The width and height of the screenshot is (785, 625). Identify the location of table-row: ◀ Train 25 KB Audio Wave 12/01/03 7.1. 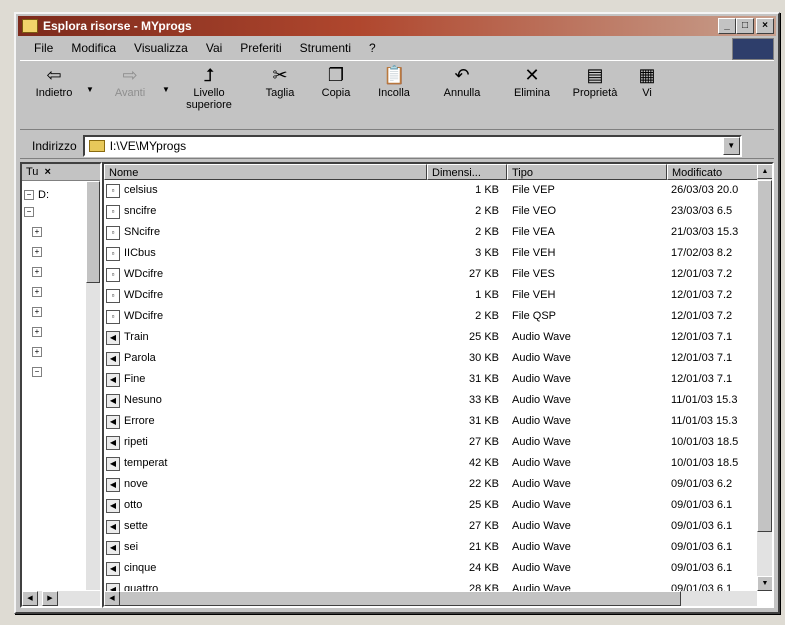
(433, 337).